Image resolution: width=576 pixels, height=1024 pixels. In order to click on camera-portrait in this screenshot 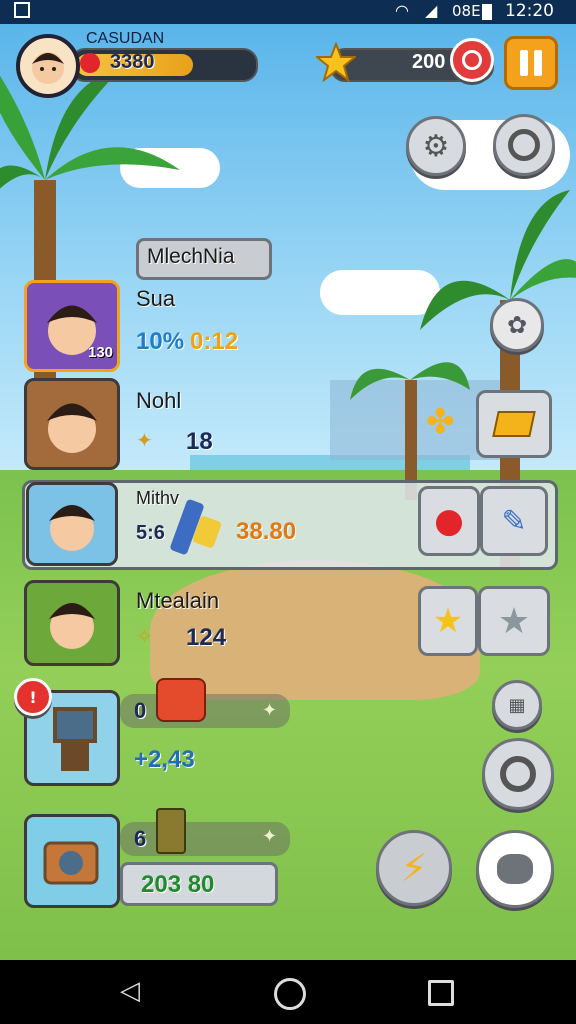, I will do `click(72, 861)`.